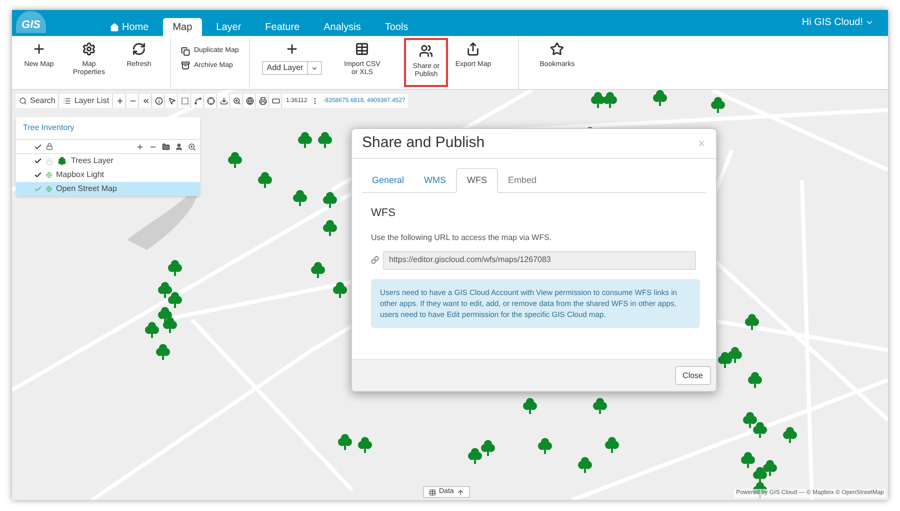  What do you see at coordinates (522, 180) in the screenshot?
I see `dialog-tab: Embed` at bounding box center [522, 180].